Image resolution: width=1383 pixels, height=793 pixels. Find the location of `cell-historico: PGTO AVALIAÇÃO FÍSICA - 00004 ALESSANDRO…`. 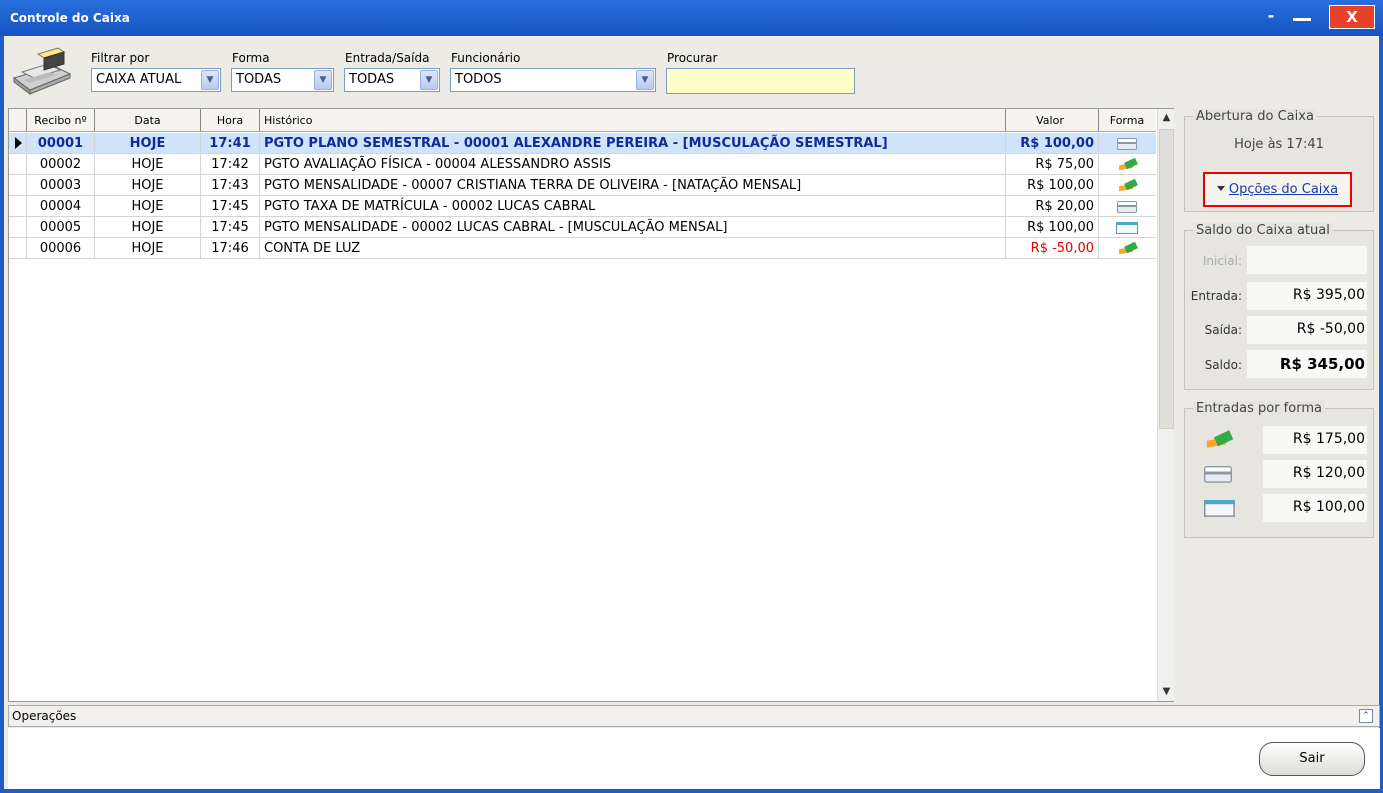

cell-historico: PGTO AVALIAÇÃO FÍSICA - 00004 ALESSANDRO… is located at coordinates (633, 164).